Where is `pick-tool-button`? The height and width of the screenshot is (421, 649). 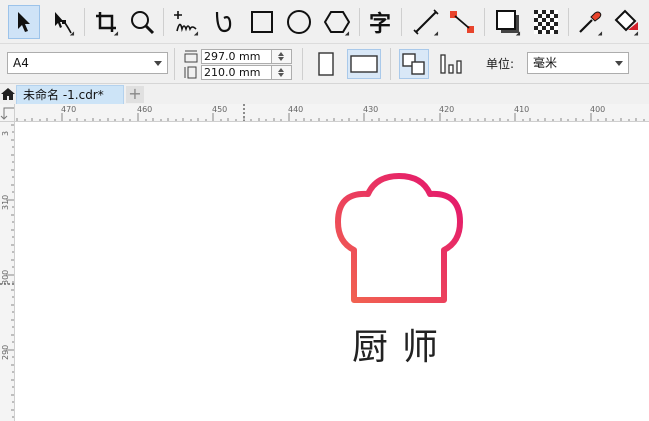
pick-tool-button is located at coordinates (24, 22).